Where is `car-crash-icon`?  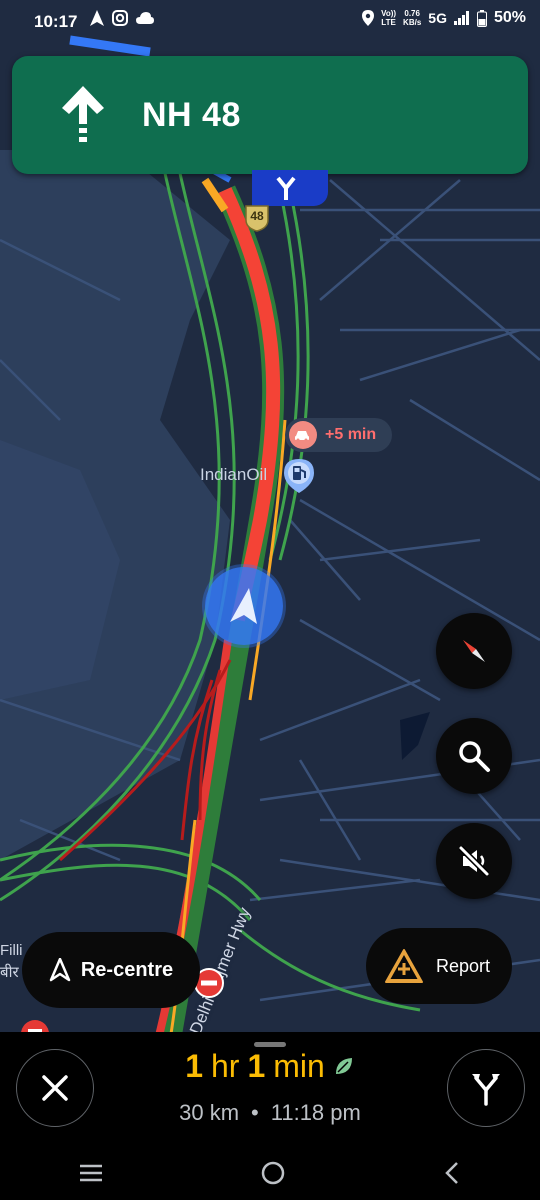
car-crash-icon is located at coordinates (303, 435).